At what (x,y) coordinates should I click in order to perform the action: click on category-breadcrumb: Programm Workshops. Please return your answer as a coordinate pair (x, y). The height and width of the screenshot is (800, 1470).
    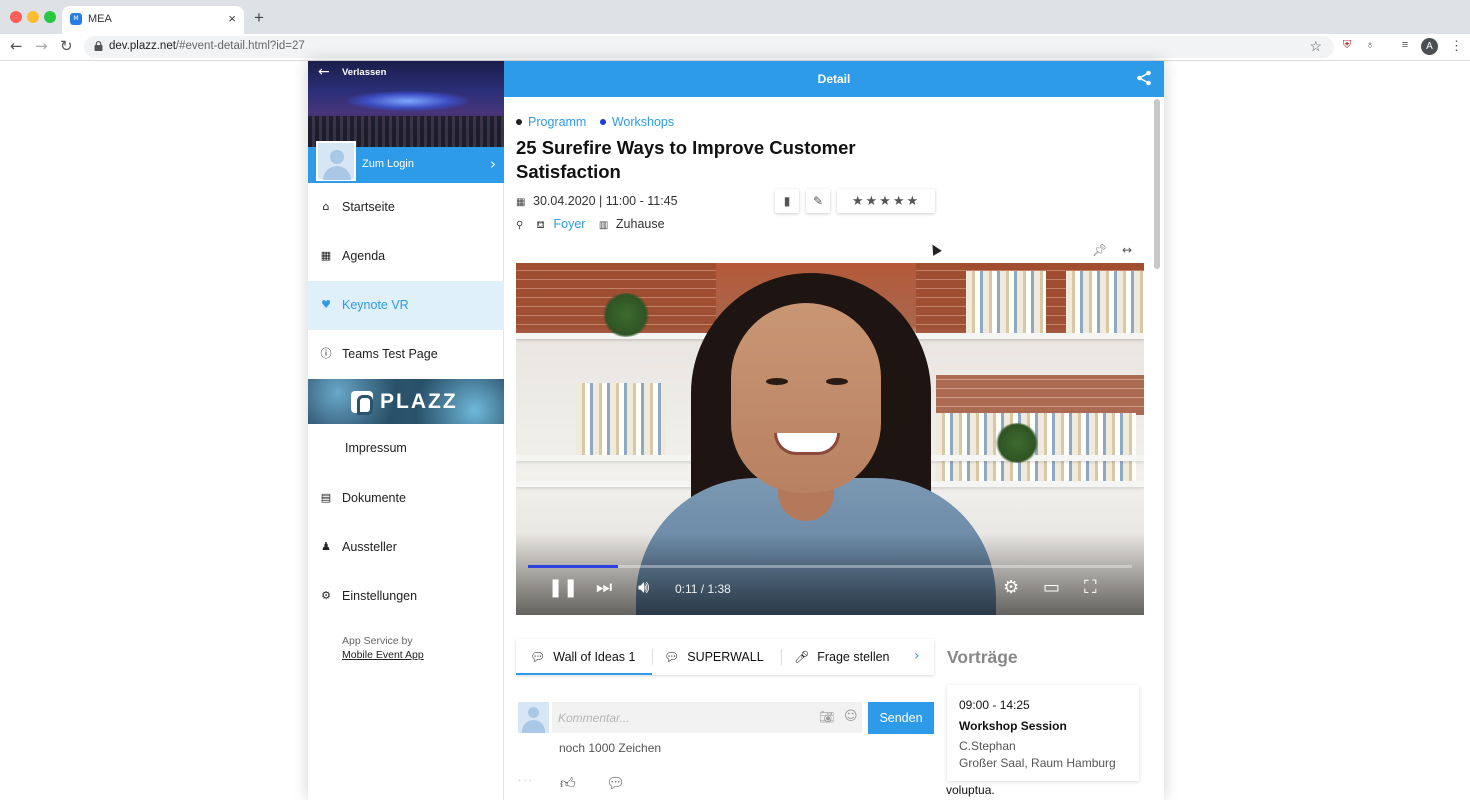
    Looking at the image, I should click on (600, 122).